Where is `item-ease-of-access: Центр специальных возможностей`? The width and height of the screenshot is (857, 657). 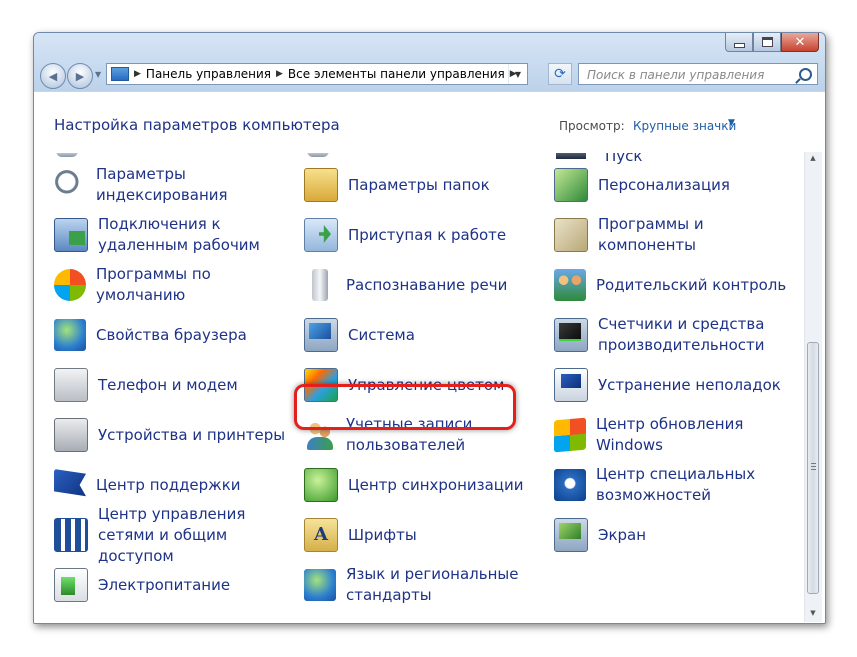 item-ease-of-access: Центр специальных возможностей is located at coordinates (671, 485).